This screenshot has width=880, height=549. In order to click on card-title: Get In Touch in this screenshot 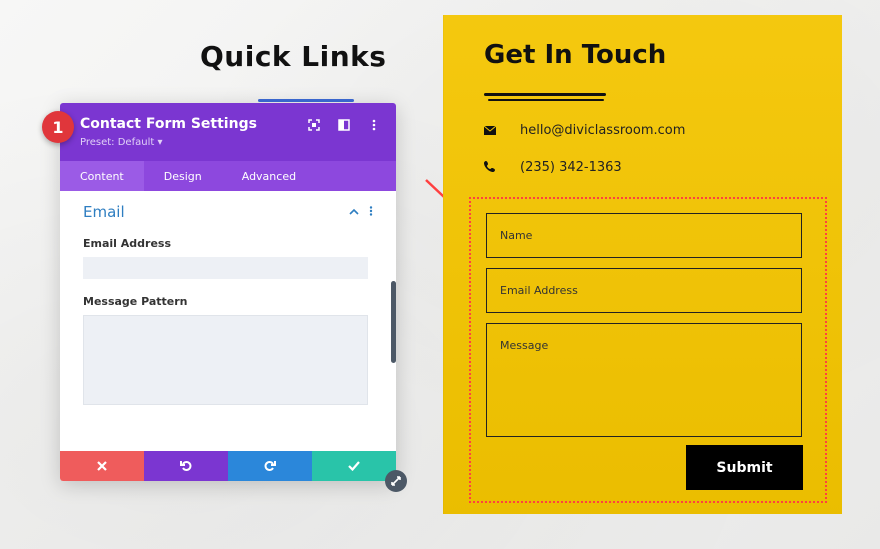, I will do `click(575, 55)`.